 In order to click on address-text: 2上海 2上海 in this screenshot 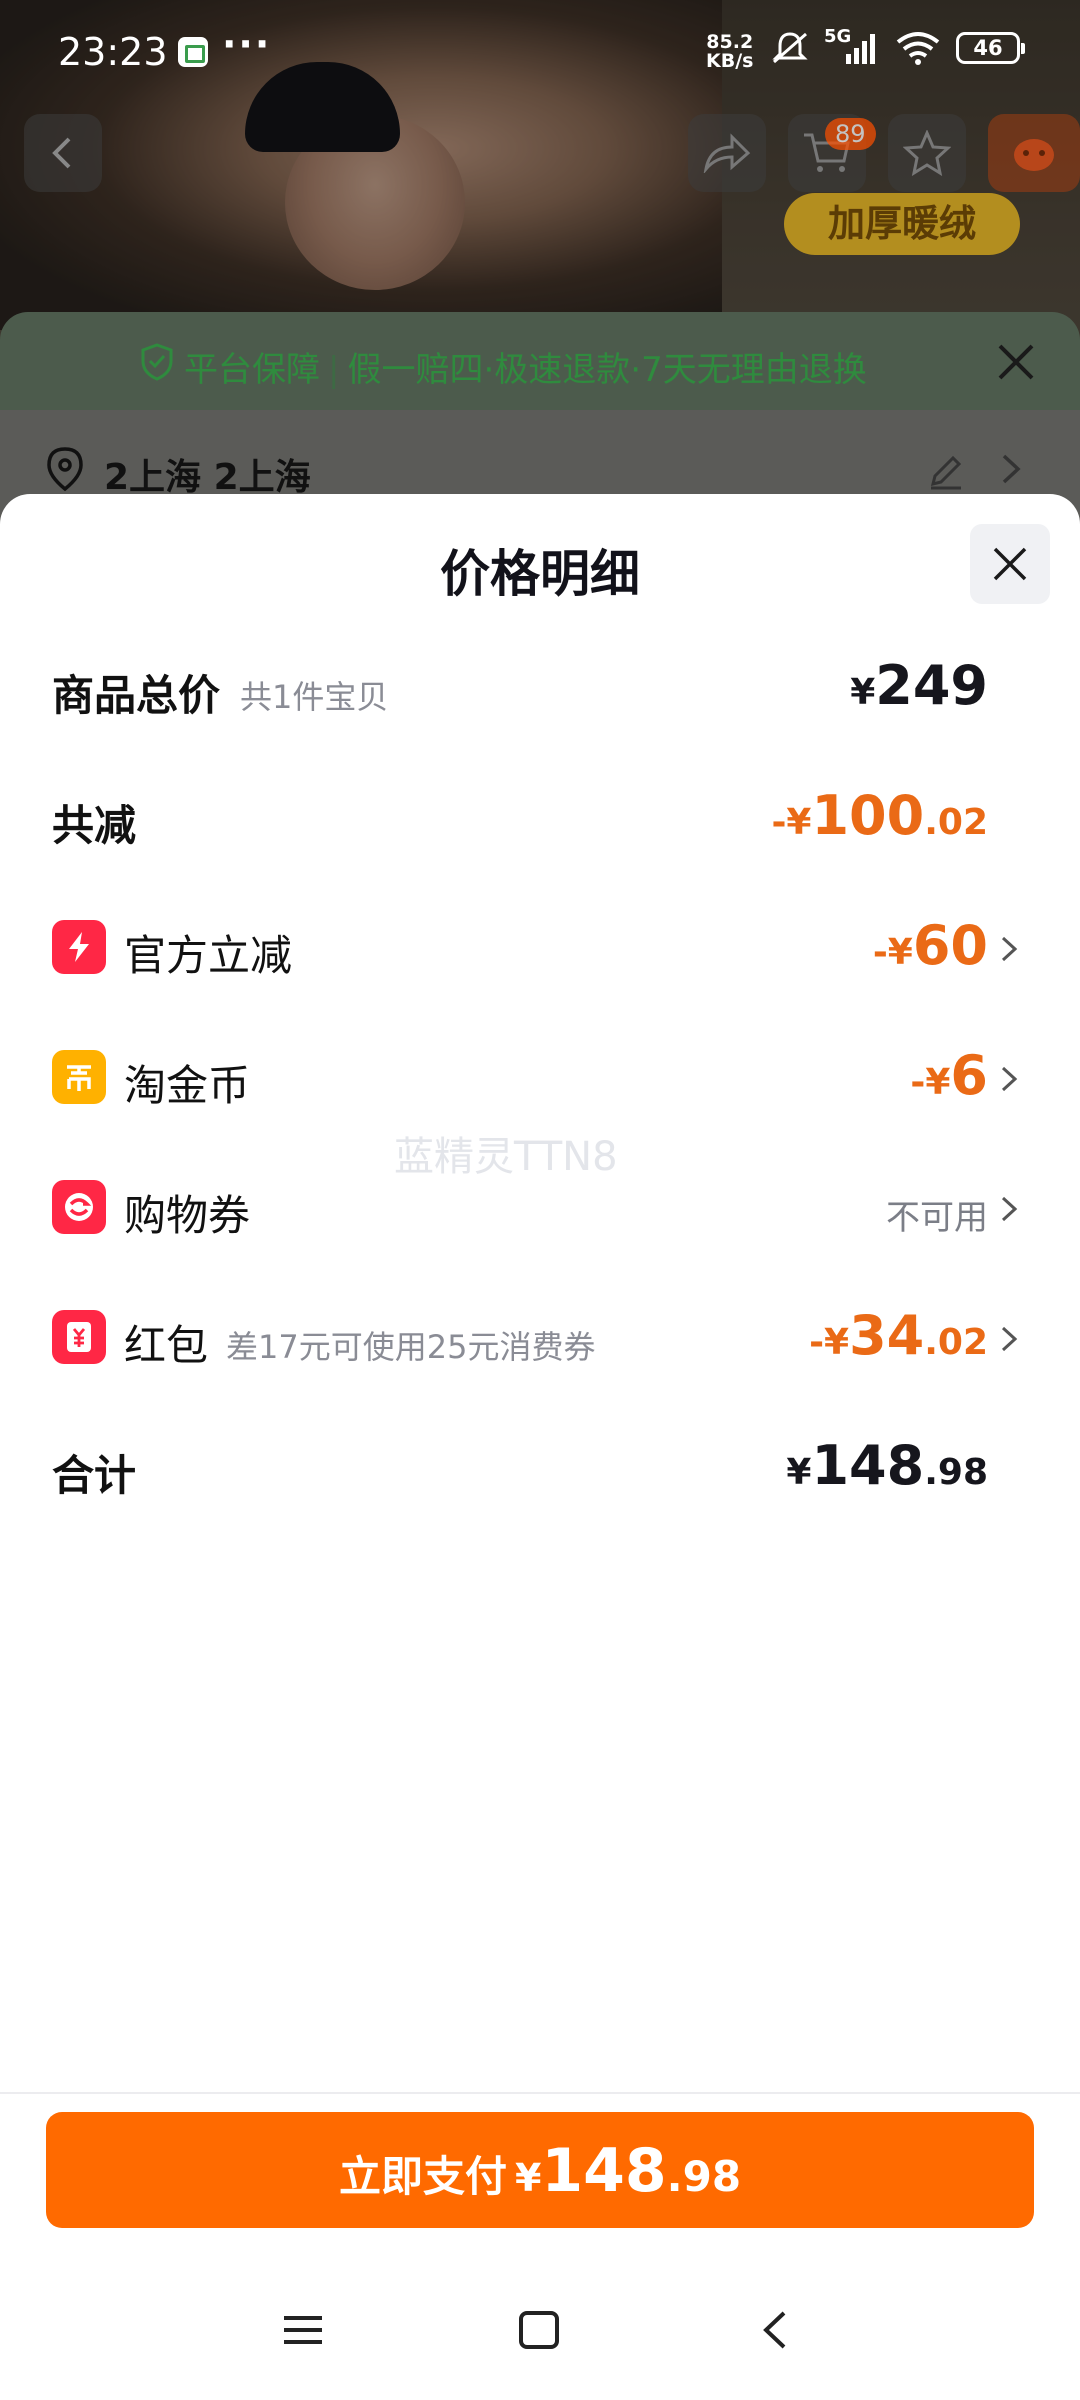, I will do `click(207, 477)`.